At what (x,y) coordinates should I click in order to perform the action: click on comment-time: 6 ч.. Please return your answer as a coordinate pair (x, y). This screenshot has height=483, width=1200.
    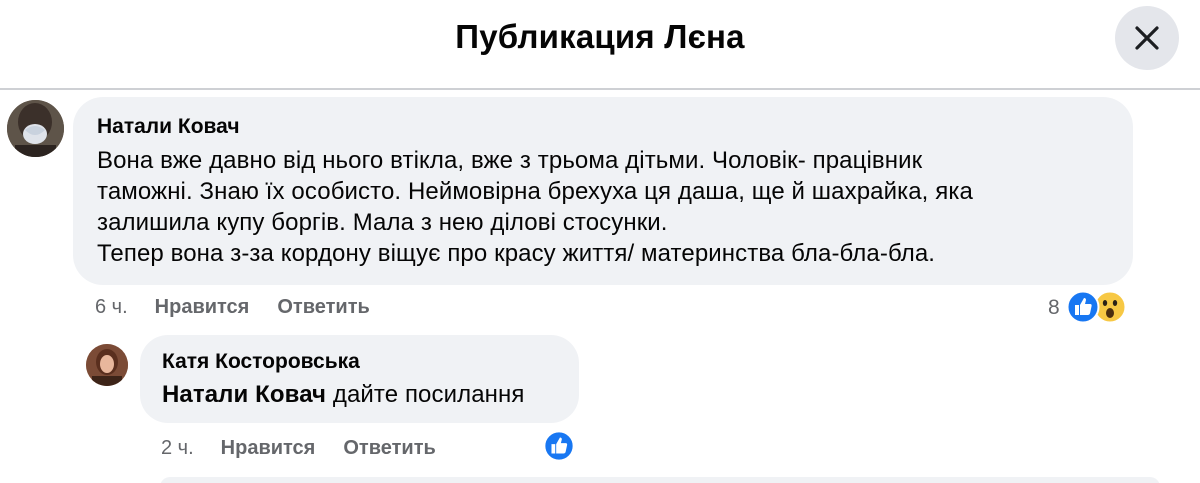
    Looking at the image, I should click on (111, 307).